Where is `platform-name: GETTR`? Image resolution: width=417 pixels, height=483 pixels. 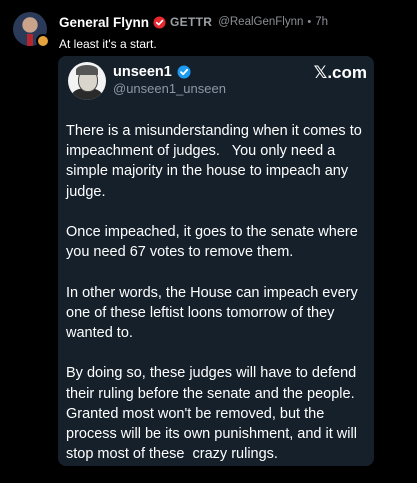
platform-name: GETTR is located at coordinates (191, 22).